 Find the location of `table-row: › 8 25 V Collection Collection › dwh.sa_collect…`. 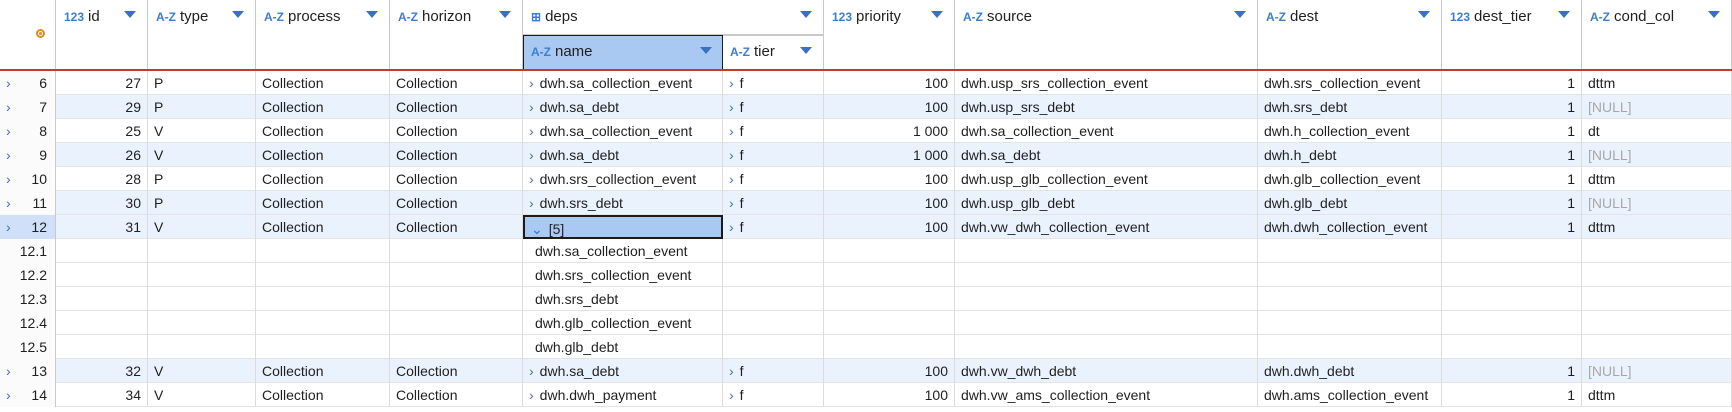

table-row: › 8 25 V Collection Collection › dwh.sa_collect… is located at coordinates (866, 131).